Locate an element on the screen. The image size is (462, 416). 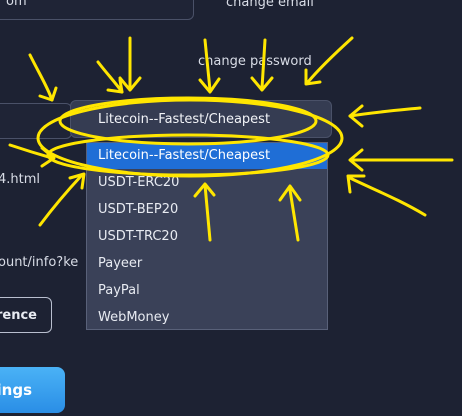
annotation-circle-select is located at coordinates (188, 121).